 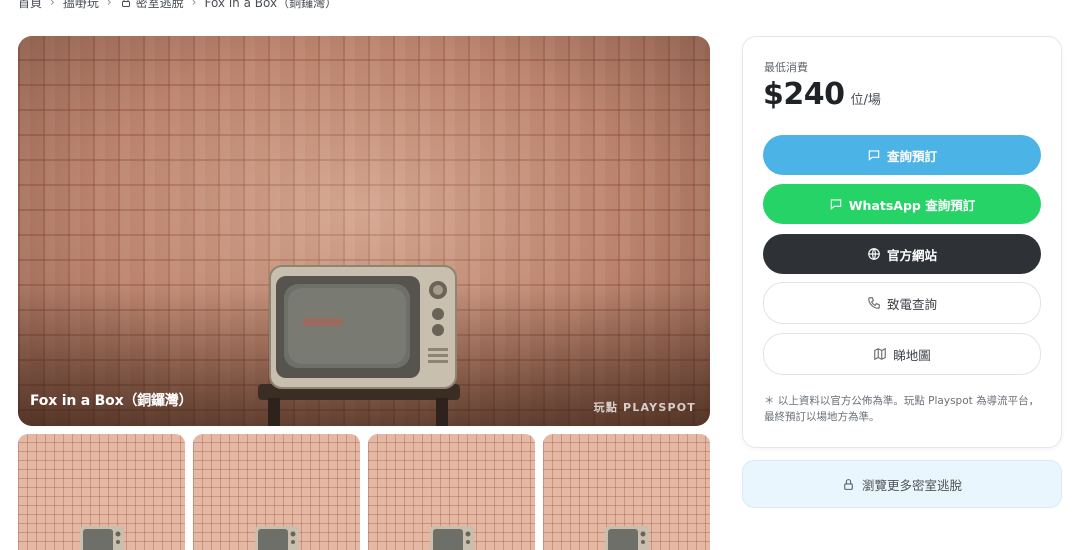 I want to click on browse-more-label: 瀏覽更多密室逃脫, so click(x=911, y=485).